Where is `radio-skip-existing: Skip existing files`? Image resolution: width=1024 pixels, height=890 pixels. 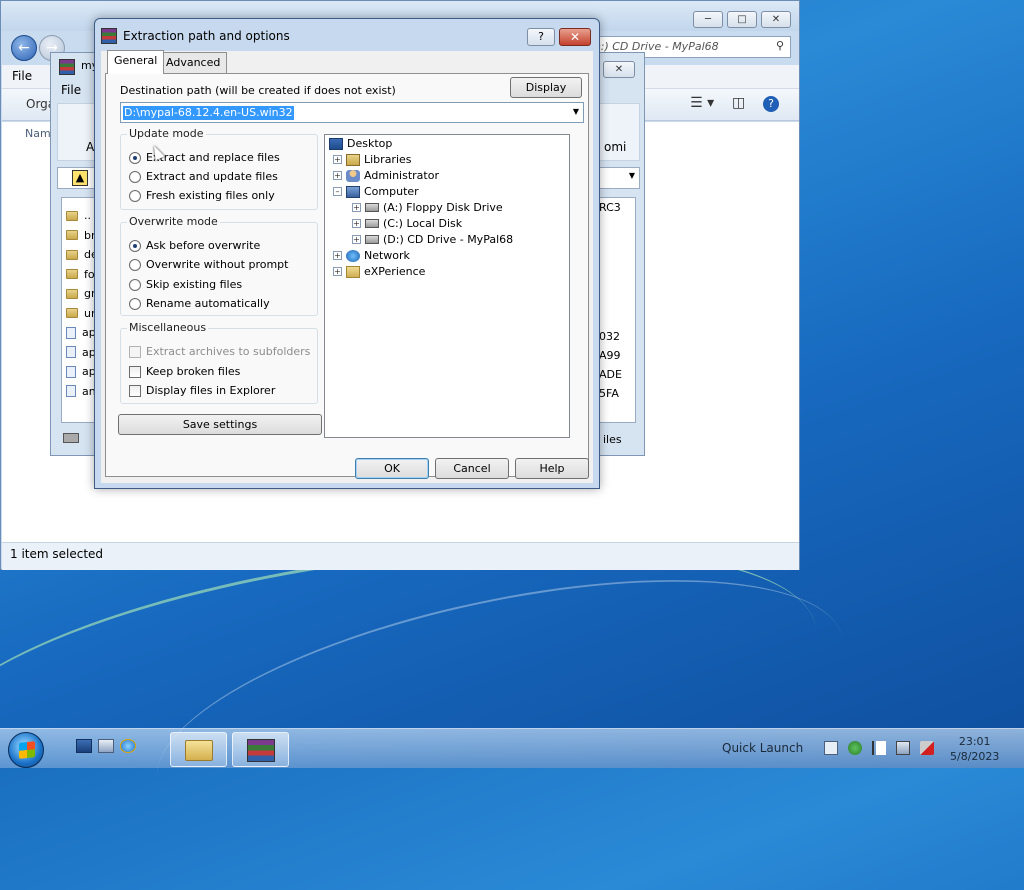
radio-skip-existing: Skip existing files is located at coordinates (185, 284).